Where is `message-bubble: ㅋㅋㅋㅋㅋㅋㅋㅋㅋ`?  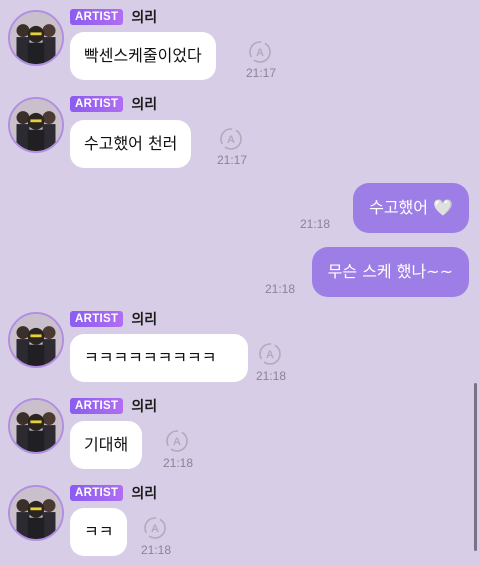
message-bubble: ㅋㅋㅋㅋㅋㅋㅋㅋㅋ is located at coordinates (159, 358).